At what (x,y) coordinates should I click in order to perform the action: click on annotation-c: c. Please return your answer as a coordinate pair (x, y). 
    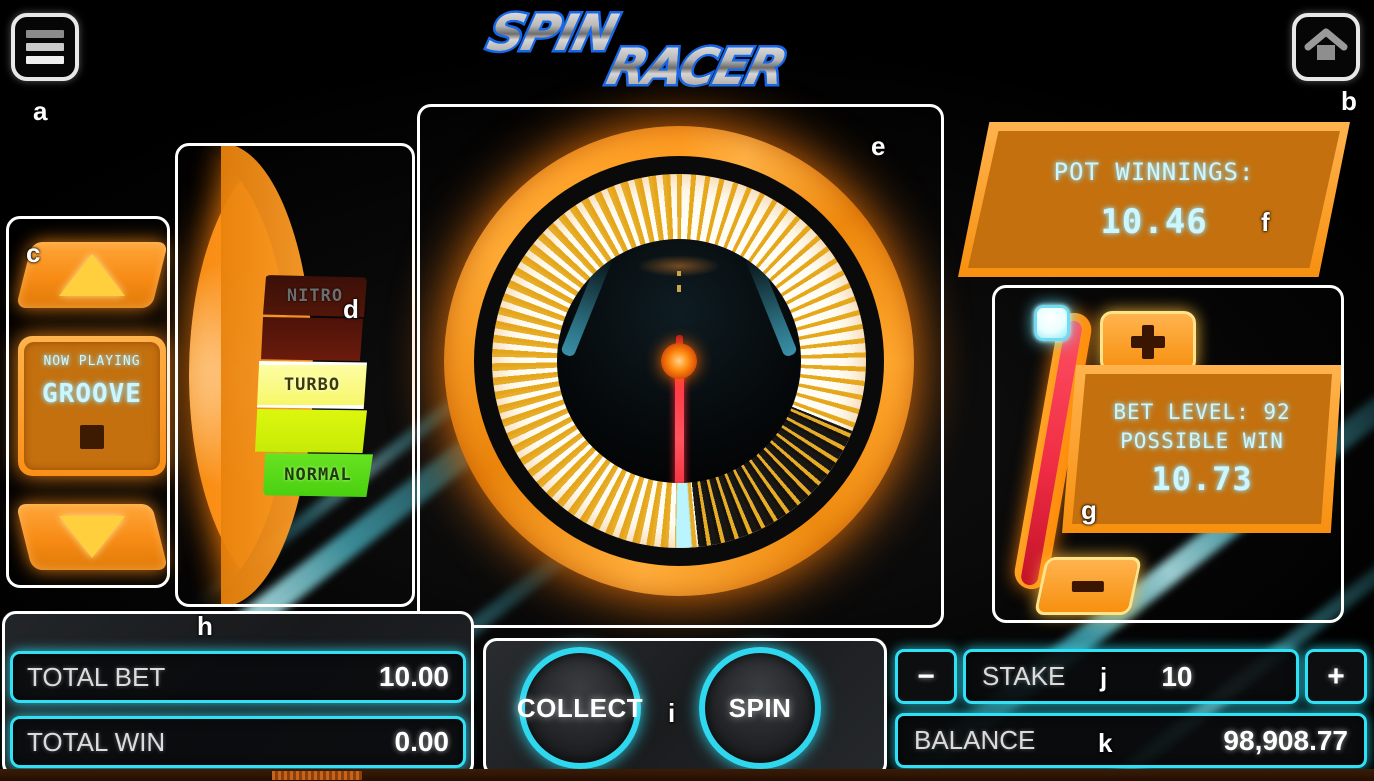
    Looking at the image, I should click on (33, 253).